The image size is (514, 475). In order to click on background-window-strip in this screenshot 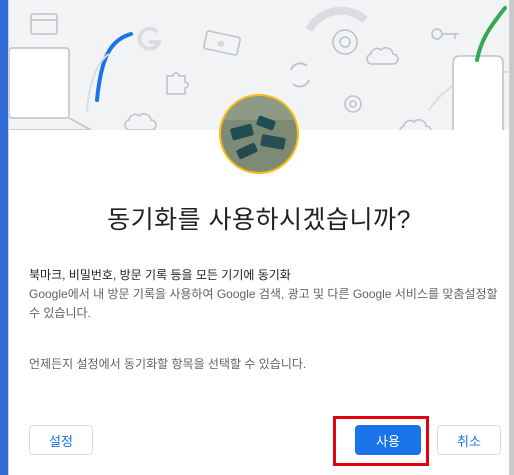, I will do `click(4, 237)`.